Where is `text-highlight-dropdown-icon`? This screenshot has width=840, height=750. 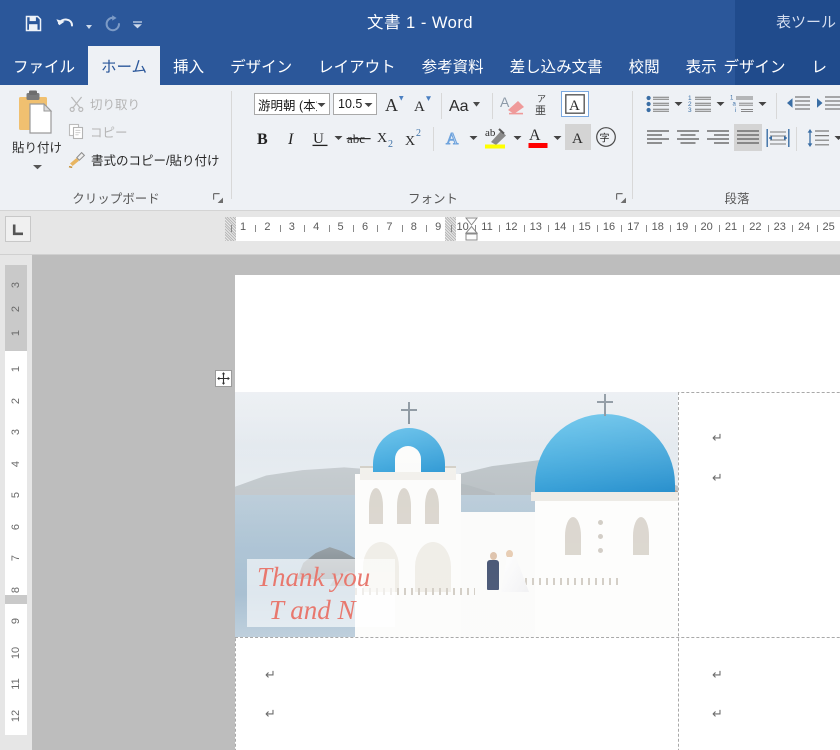 text-highlight-dropdown-icon is located at coordinates (517, 138).